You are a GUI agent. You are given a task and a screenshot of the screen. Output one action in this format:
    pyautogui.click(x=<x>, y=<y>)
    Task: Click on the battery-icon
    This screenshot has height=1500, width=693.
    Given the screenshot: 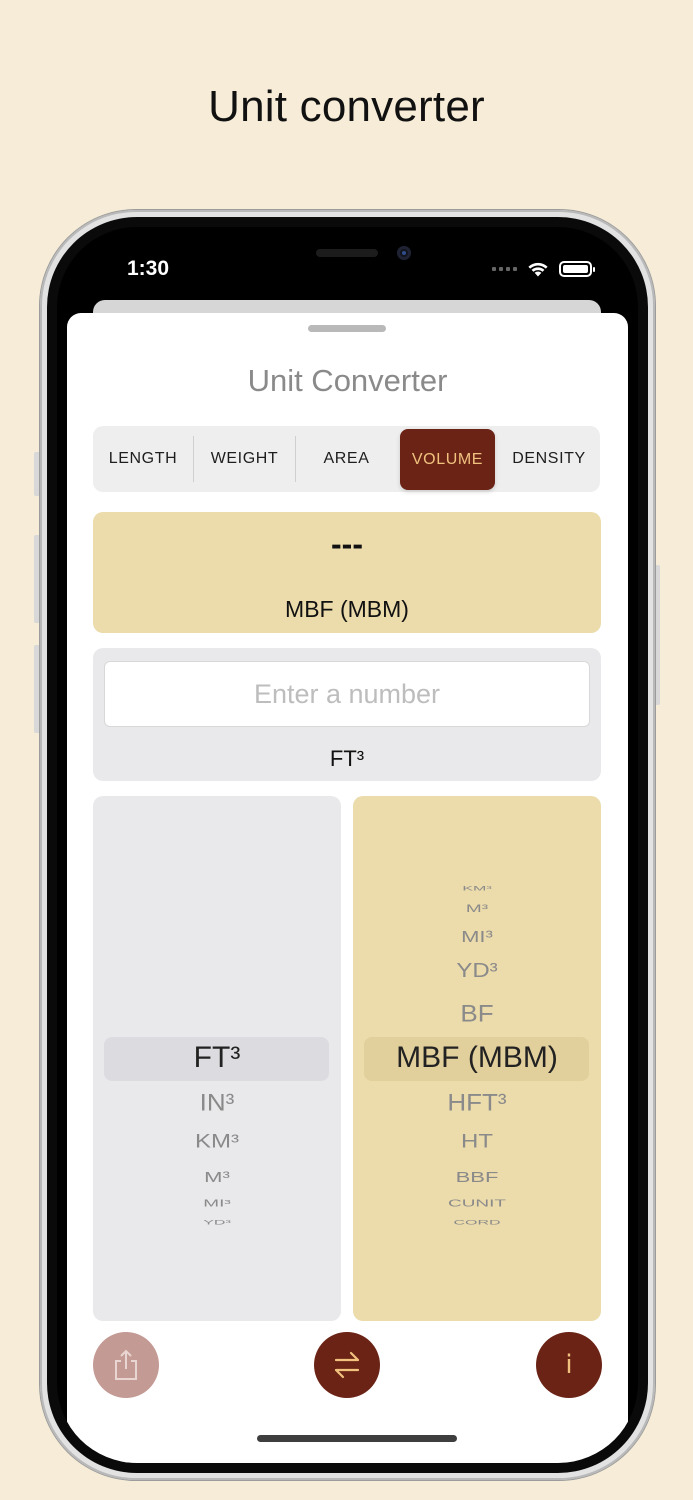 What is the action you would take?
    pyautogui.click(x=577, y=269)
    